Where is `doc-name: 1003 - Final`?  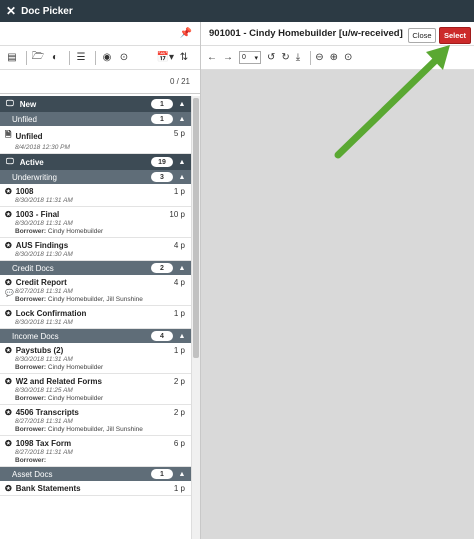
doc-name: 1003 - Final is located at coordinates (37, 214).